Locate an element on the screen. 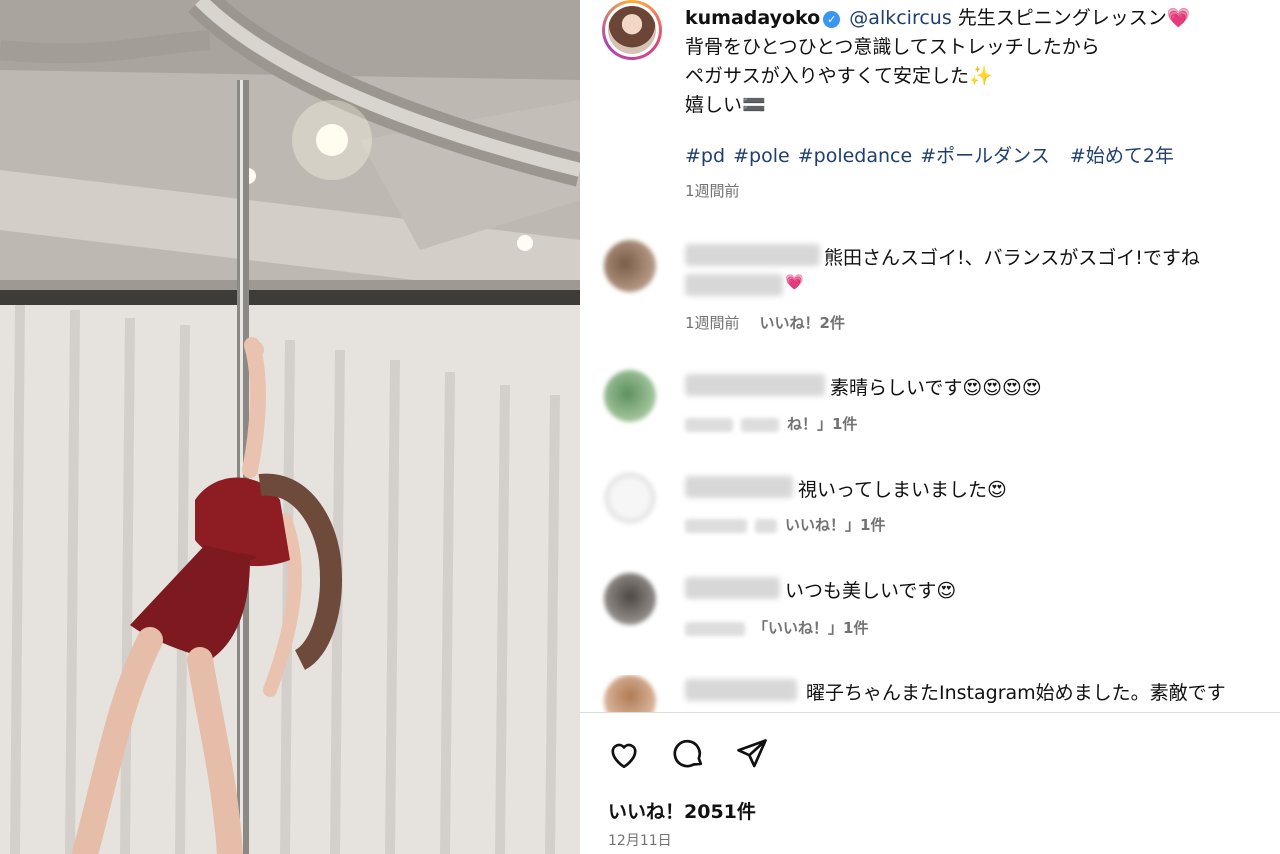  comment-likes: 「いいね！」1件 is located at coordinates (810, 628).